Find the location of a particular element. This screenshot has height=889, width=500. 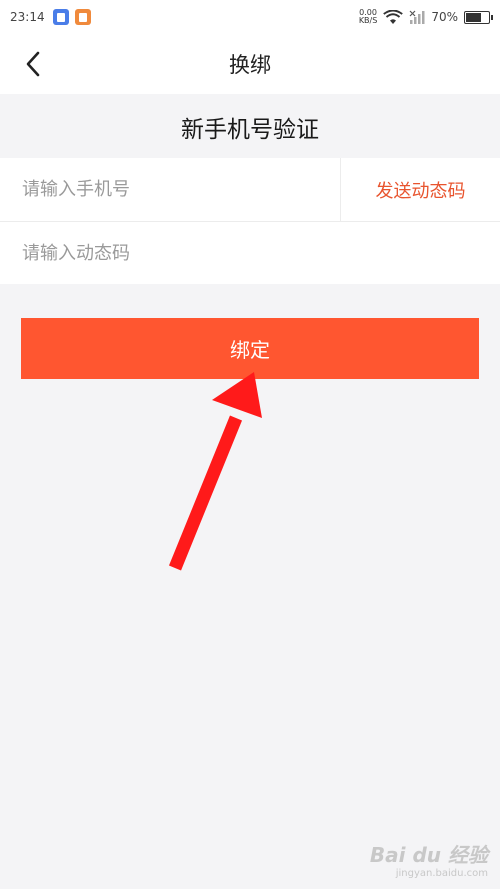

signal-icon is located at coordinates (417, 17).